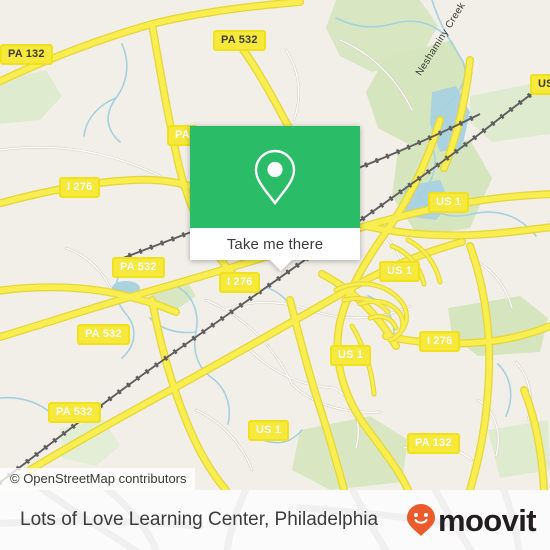  What do you see at coordinates (74, 412) in the screenshot?
I see `road-shield-pa-532-s: PA 532` at bounding box center [74, 412].